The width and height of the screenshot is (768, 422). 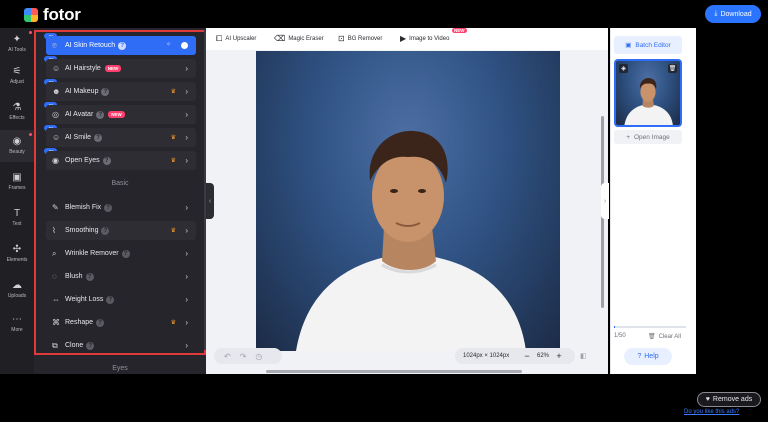 What do you see at coordinates (84, 299) in the screenshot?
I see `item-label: Weight Loss` at bounding box center [84, 299].